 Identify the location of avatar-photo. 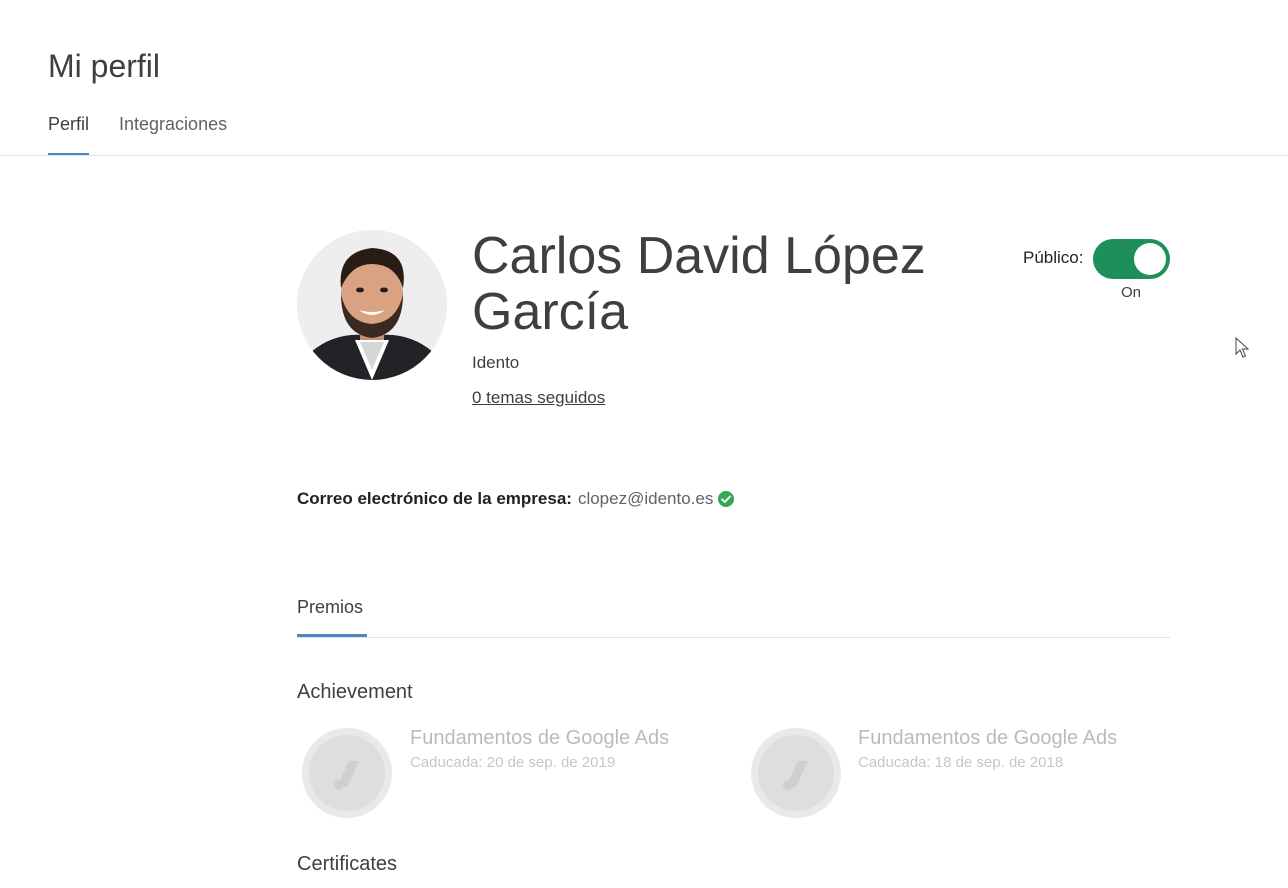
(372, 305).